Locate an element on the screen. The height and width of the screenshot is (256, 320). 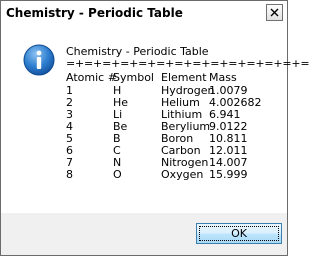
row-atomic: 8 is located at coordinates (69, 174).